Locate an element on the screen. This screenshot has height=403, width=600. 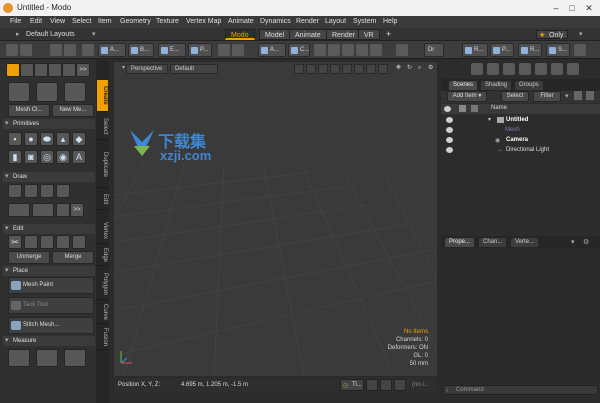
grid-icon is located at coordinates (12, 50).